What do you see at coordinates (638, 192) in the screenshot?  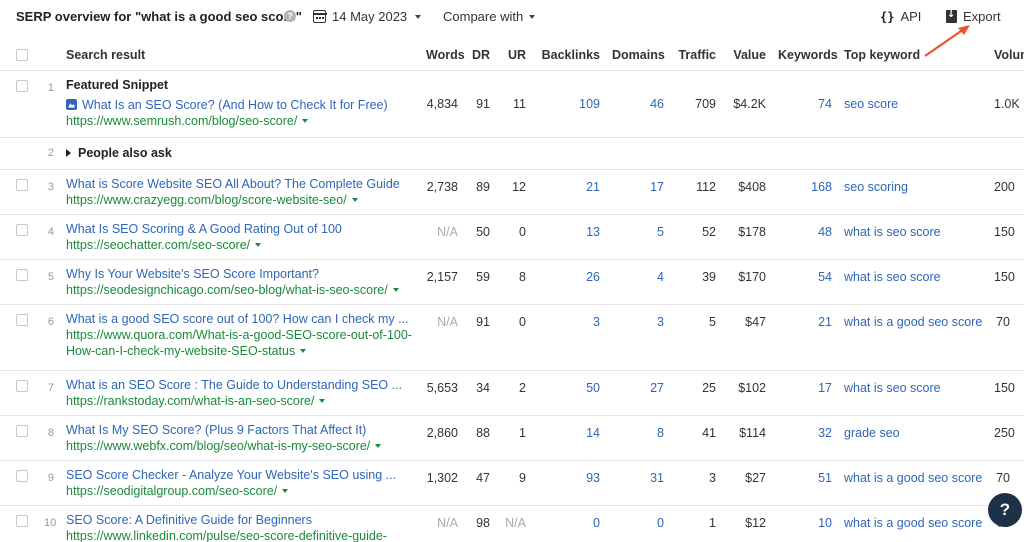 I see `cell-domains: 17` at bounding box center [638, 192].